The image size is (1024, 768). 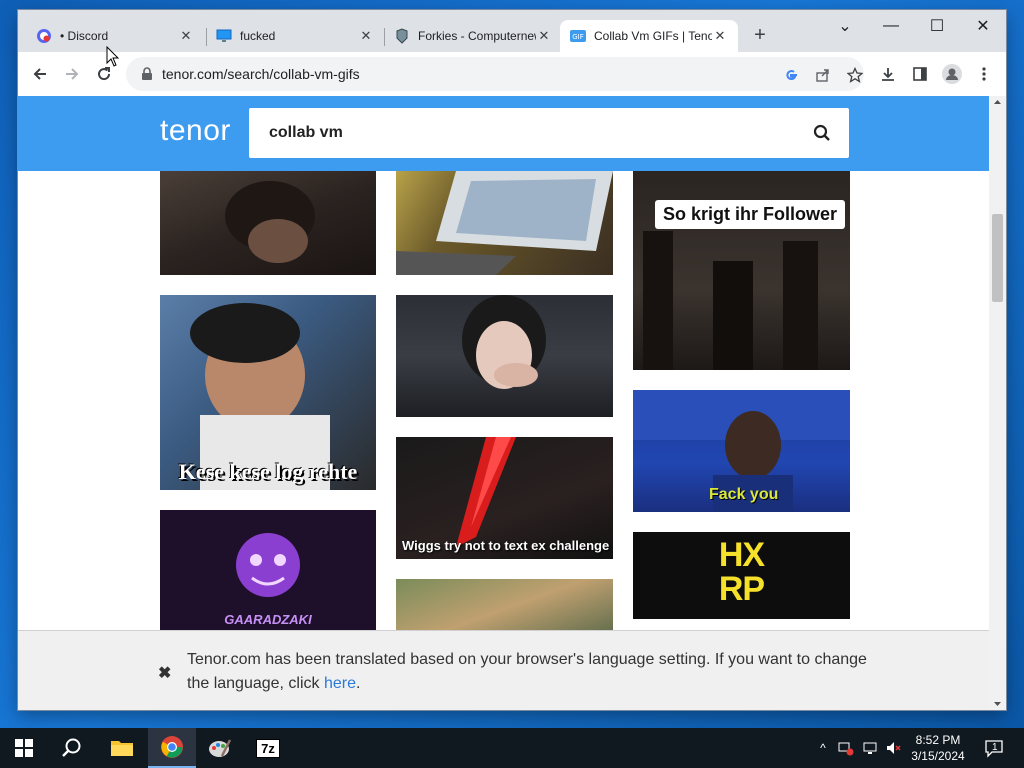 What do you see at coordinates (984, 74) in the screenshot?
I see `chrome-menu-icon` at bounding box center [984, 74].